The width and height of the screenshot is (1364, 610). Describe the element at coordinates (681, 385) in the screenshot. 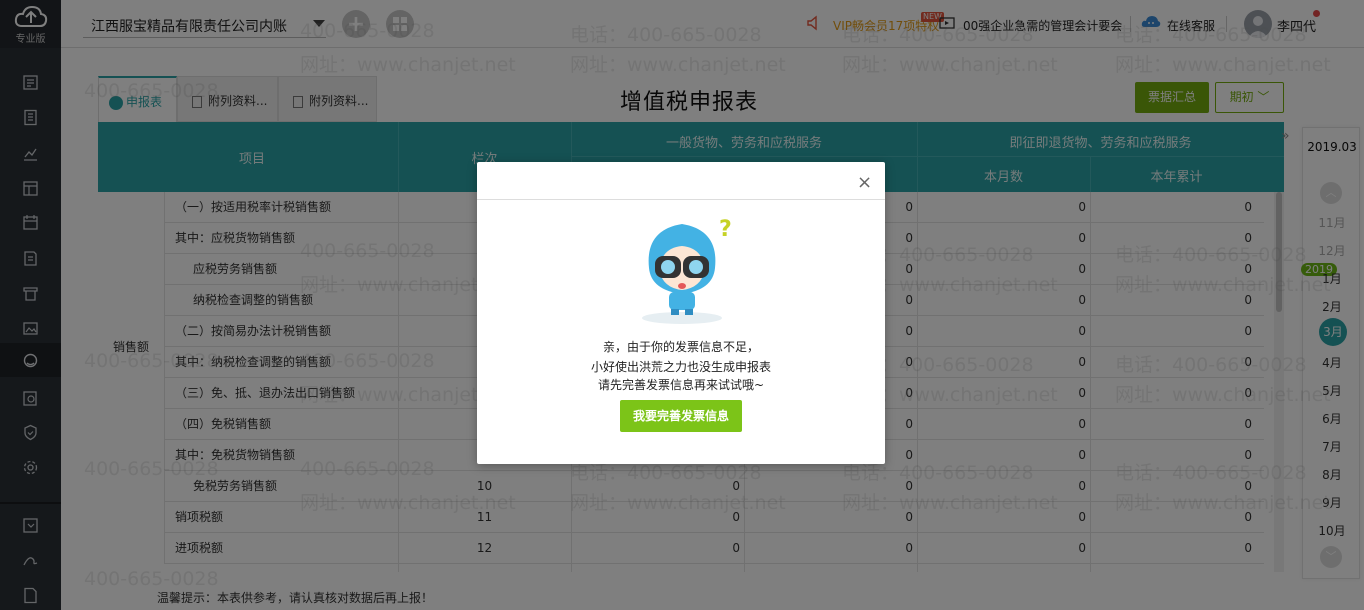

I see `modal-message-3: 请先完善发票信息再来试试哦~` at that location.